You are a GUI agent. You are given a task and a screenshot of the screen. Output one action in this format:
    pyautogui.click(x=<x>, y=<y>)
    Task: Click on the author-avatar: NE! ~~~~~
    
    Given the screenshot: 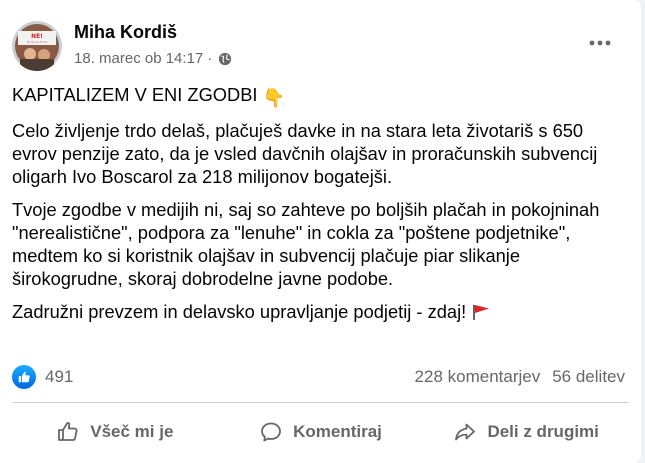 What is the action you would take?
    pyautogui.click(x=37, y=46)
    